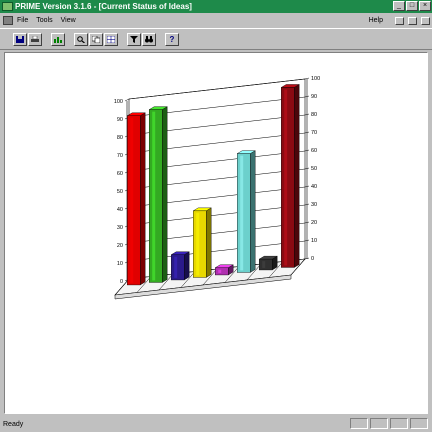 The width and height of the screenshot is (432, 432). Describe the element at coordinates (314, 205) in the screenshot. I see `y-tick-label-right: 30` at that location.